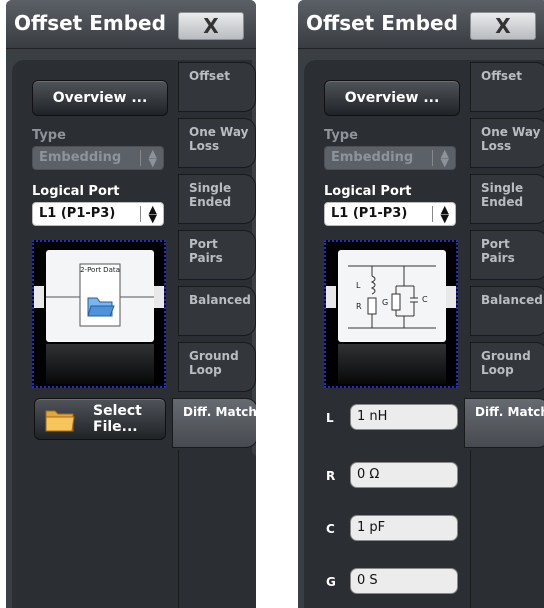 The width and height of the screenshot is (544, 608). I want to click on diagram-card: L R G C, so click(392, 296).